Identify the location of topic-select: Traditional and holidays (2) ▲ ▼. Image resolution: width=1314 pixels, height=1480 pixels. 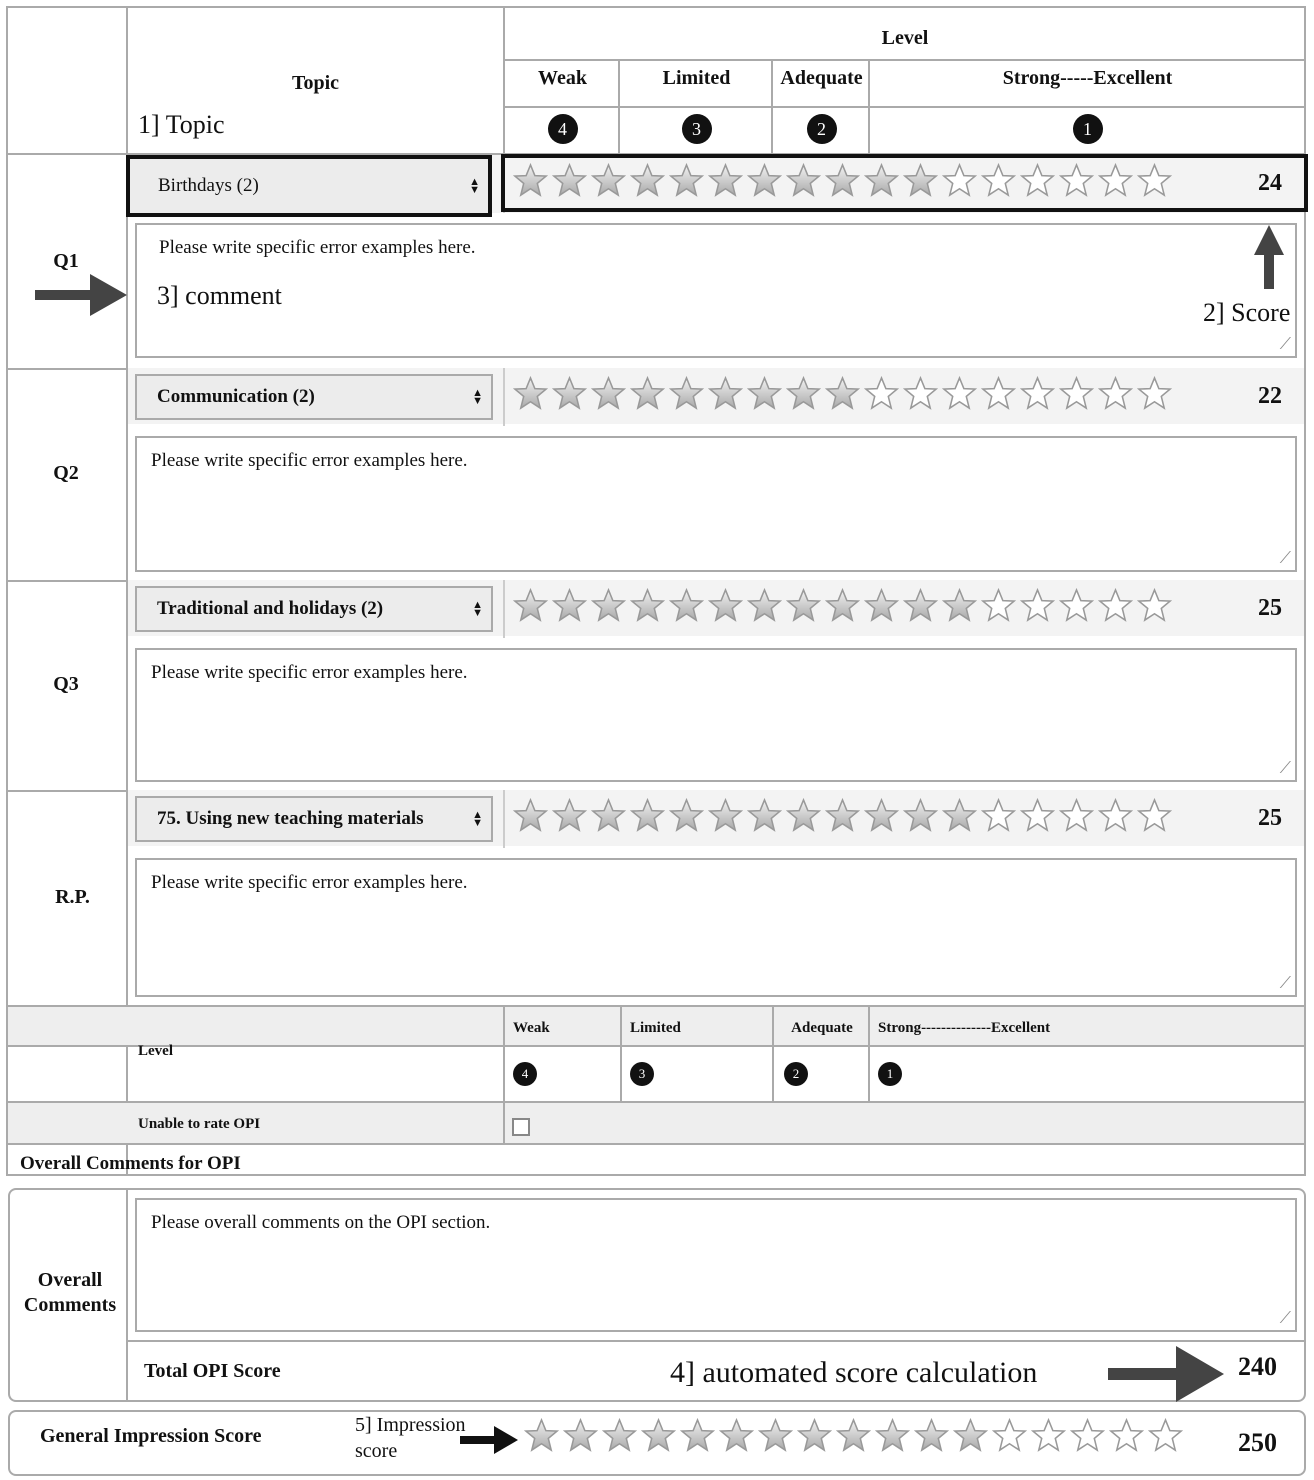
(314, 609).